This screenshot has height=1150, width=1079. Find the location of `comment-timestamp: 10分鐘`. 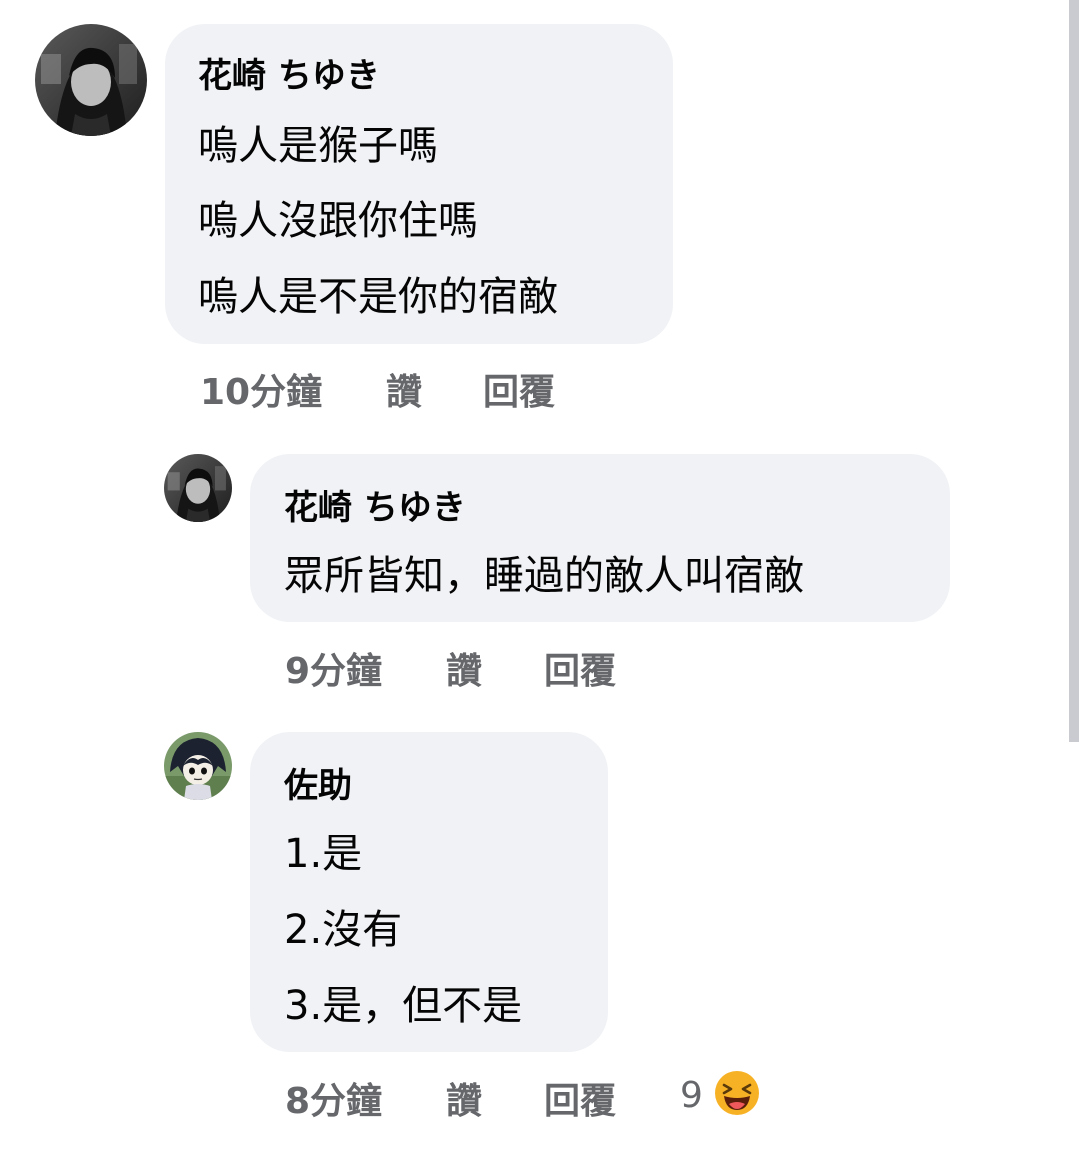

comment-timestamp: 10分鐘 is located at coordinates (261, 392).